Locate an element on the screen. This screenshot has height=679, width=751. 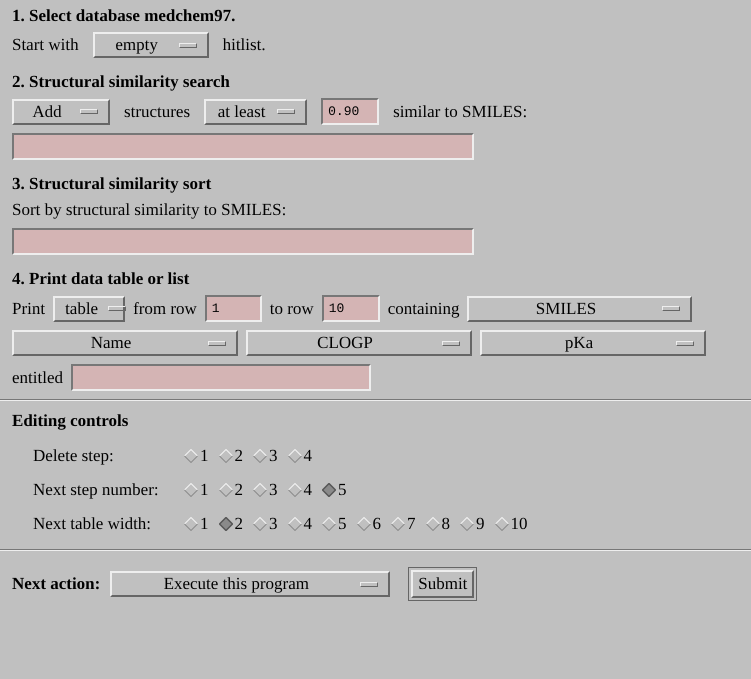
input-field: 0.90 is located at coordinates (350, 111).